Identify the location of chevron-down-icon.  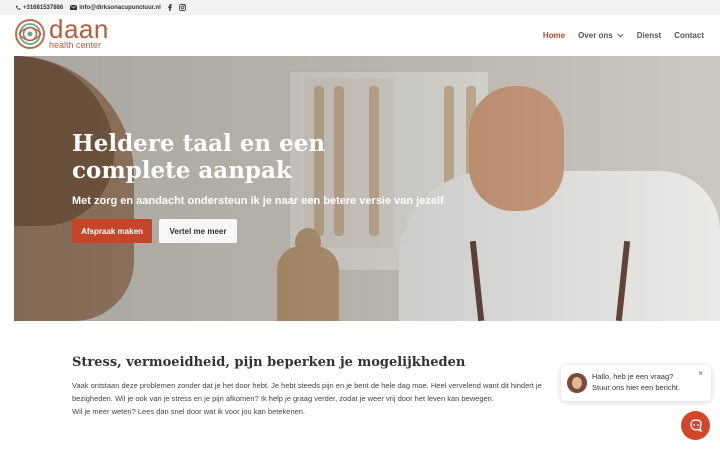
(620, 35).